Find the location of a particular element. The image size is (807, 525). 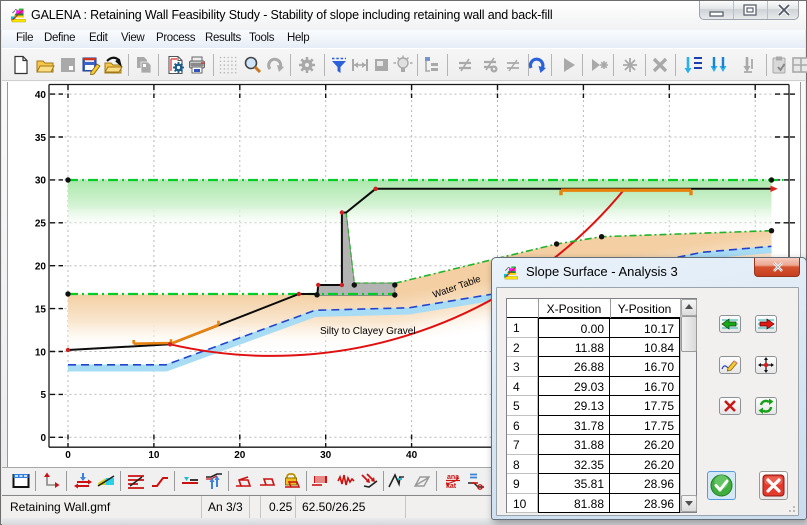

svg-text: Silty to Clayey Gravel is located at coordinates (368, 331).